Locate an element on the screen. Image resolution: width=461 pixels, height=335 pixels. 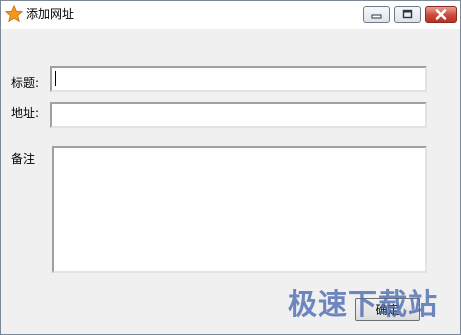
maximize-button is located at coordinates (407, 14).